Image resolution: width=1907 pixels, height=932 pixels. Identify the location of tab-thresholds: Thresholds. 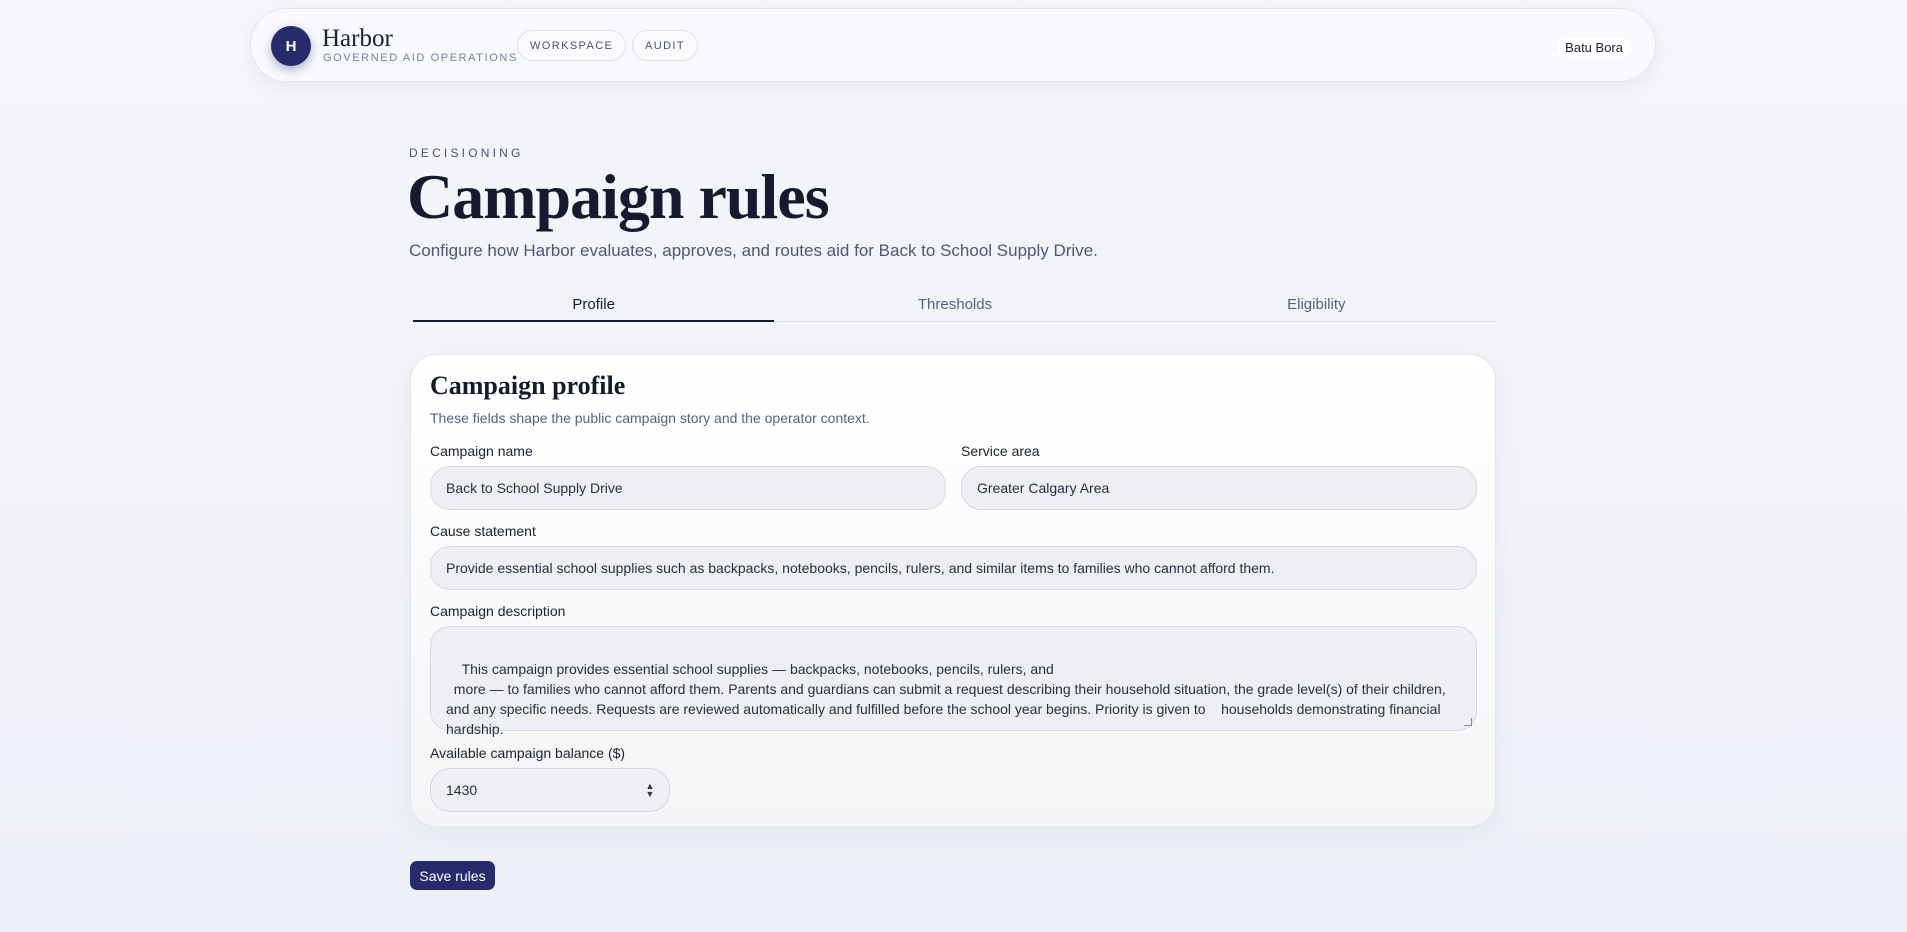
(954, 305).